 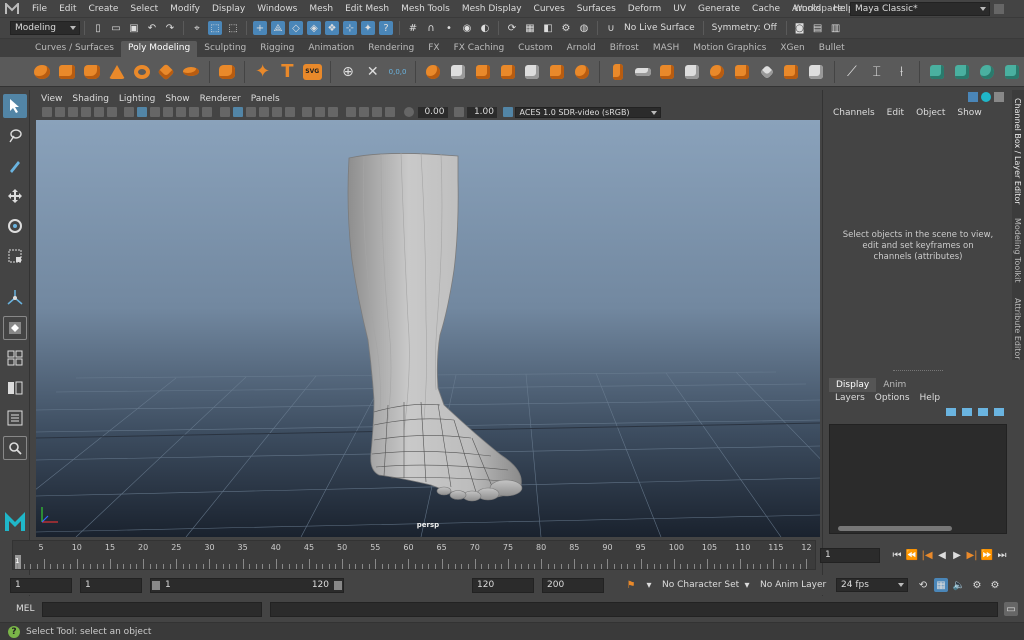 What do you see at coordinates (894, 385) in the screenshot?
I see `layer-tab-anim: Anim` at bounding box center [894, 385].